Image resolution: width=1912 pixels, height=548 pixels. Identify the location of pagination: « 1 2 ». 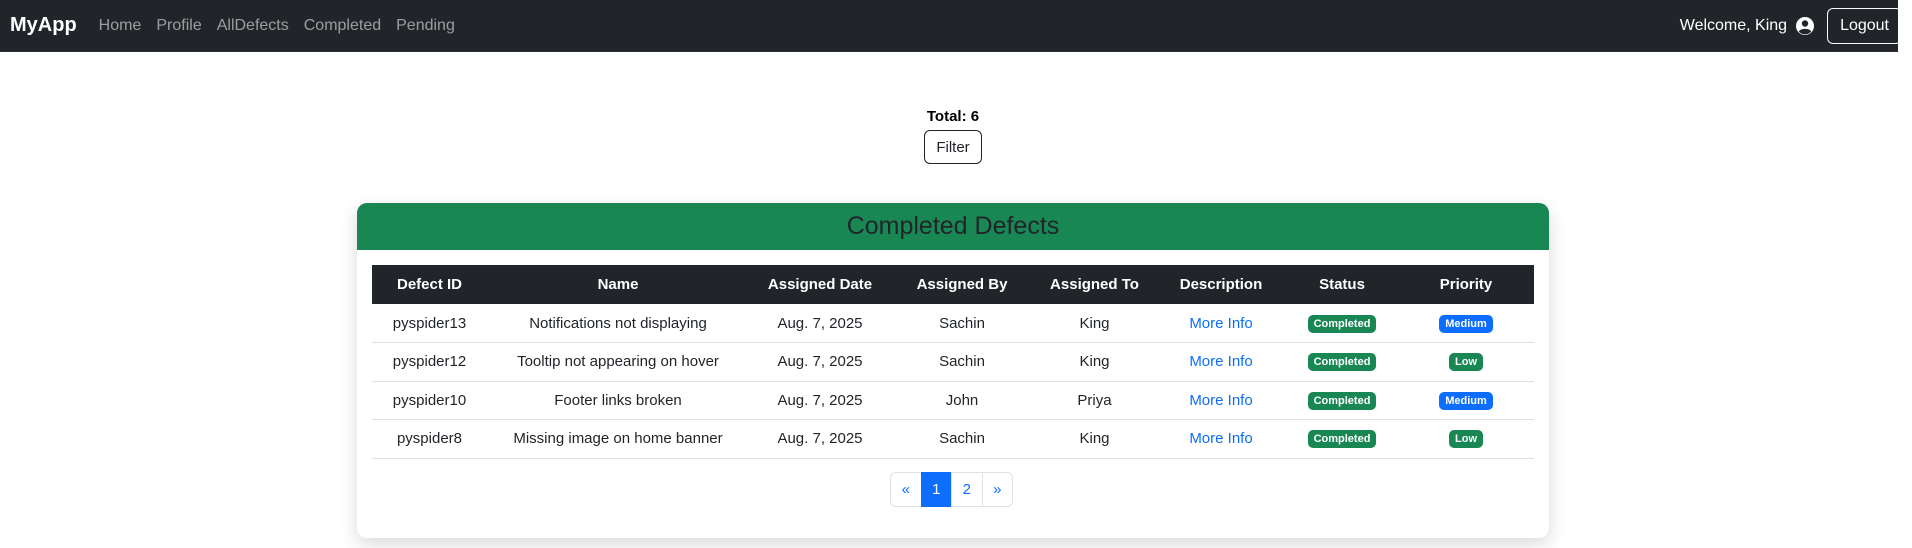
(951, 489).